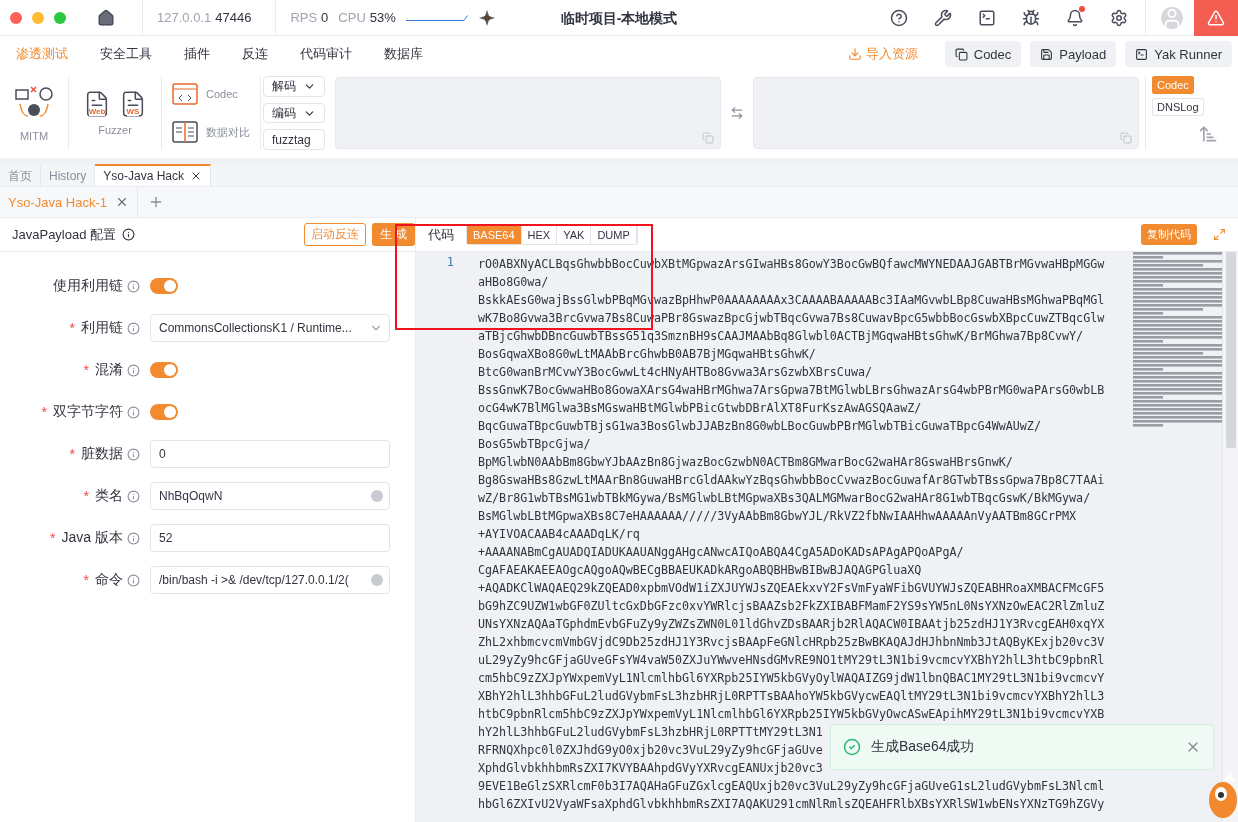 This screenshot has width=1238, height=822. What do you see at coordinates (650, 768) in the screenshot?
I see `code-line: XphdGlvbkhhbmRsZXI7KVYBAAhpdGVyYXRvcgEANUxjb20vc3` at bounding box center [650, 768].